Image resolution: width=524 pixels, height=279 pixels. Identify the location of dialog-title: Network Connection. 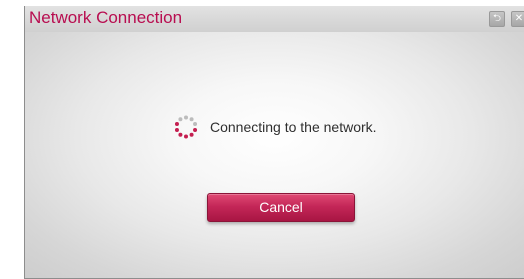
(106, 17).